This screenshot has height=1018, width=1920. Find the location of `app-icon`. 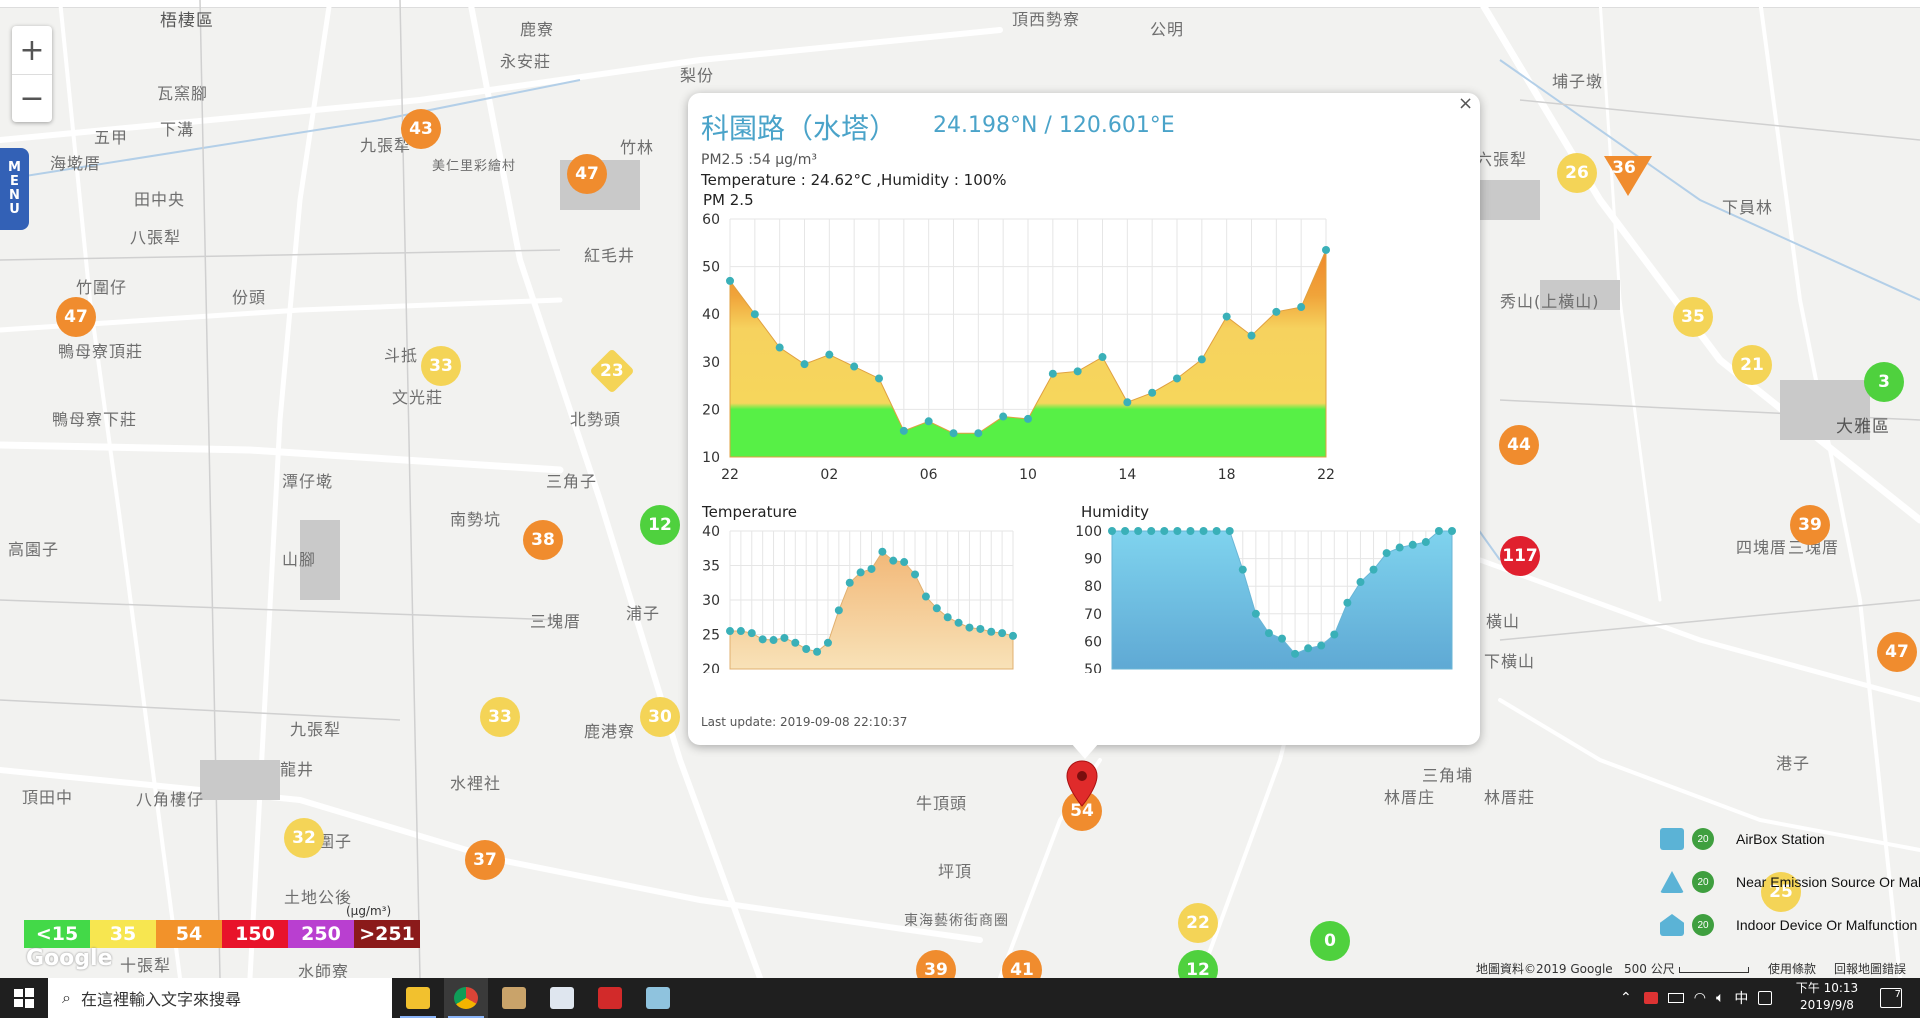

app-icon is located at coordinates (514, 998).